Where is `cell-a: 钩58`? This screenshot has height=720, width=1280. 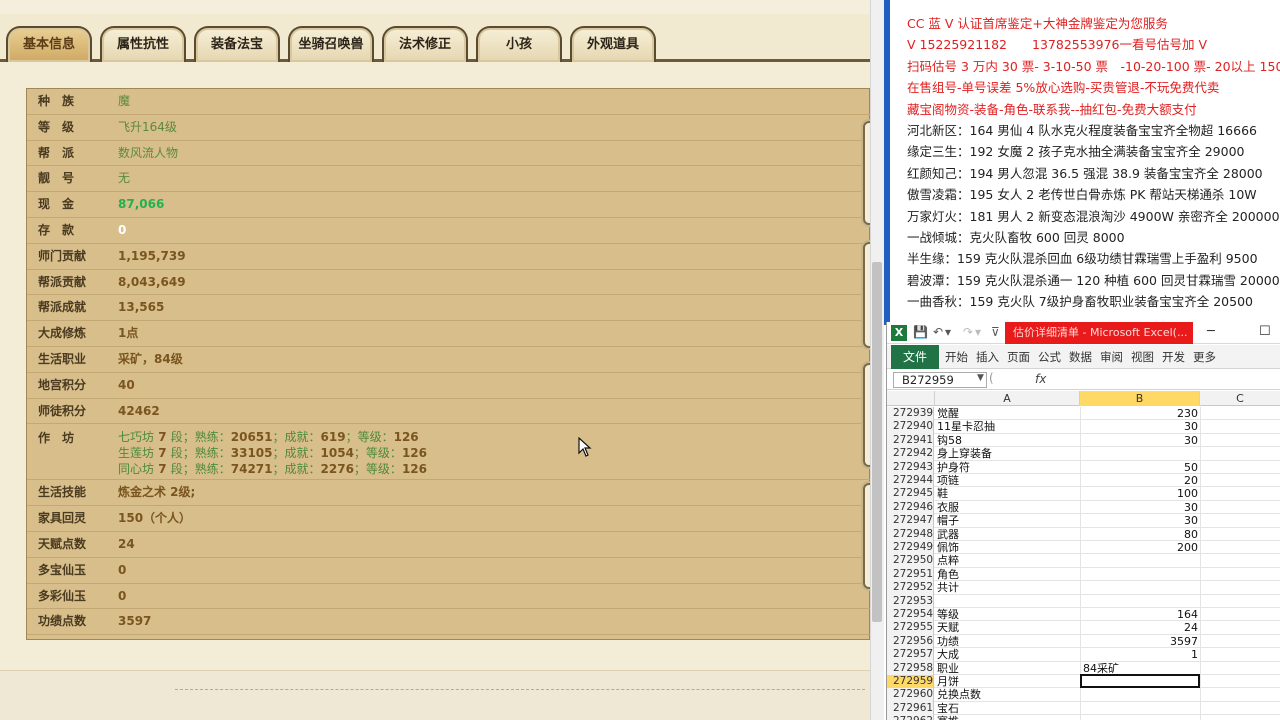
cell-a: 钩58 is located at coordinates (949, 440).